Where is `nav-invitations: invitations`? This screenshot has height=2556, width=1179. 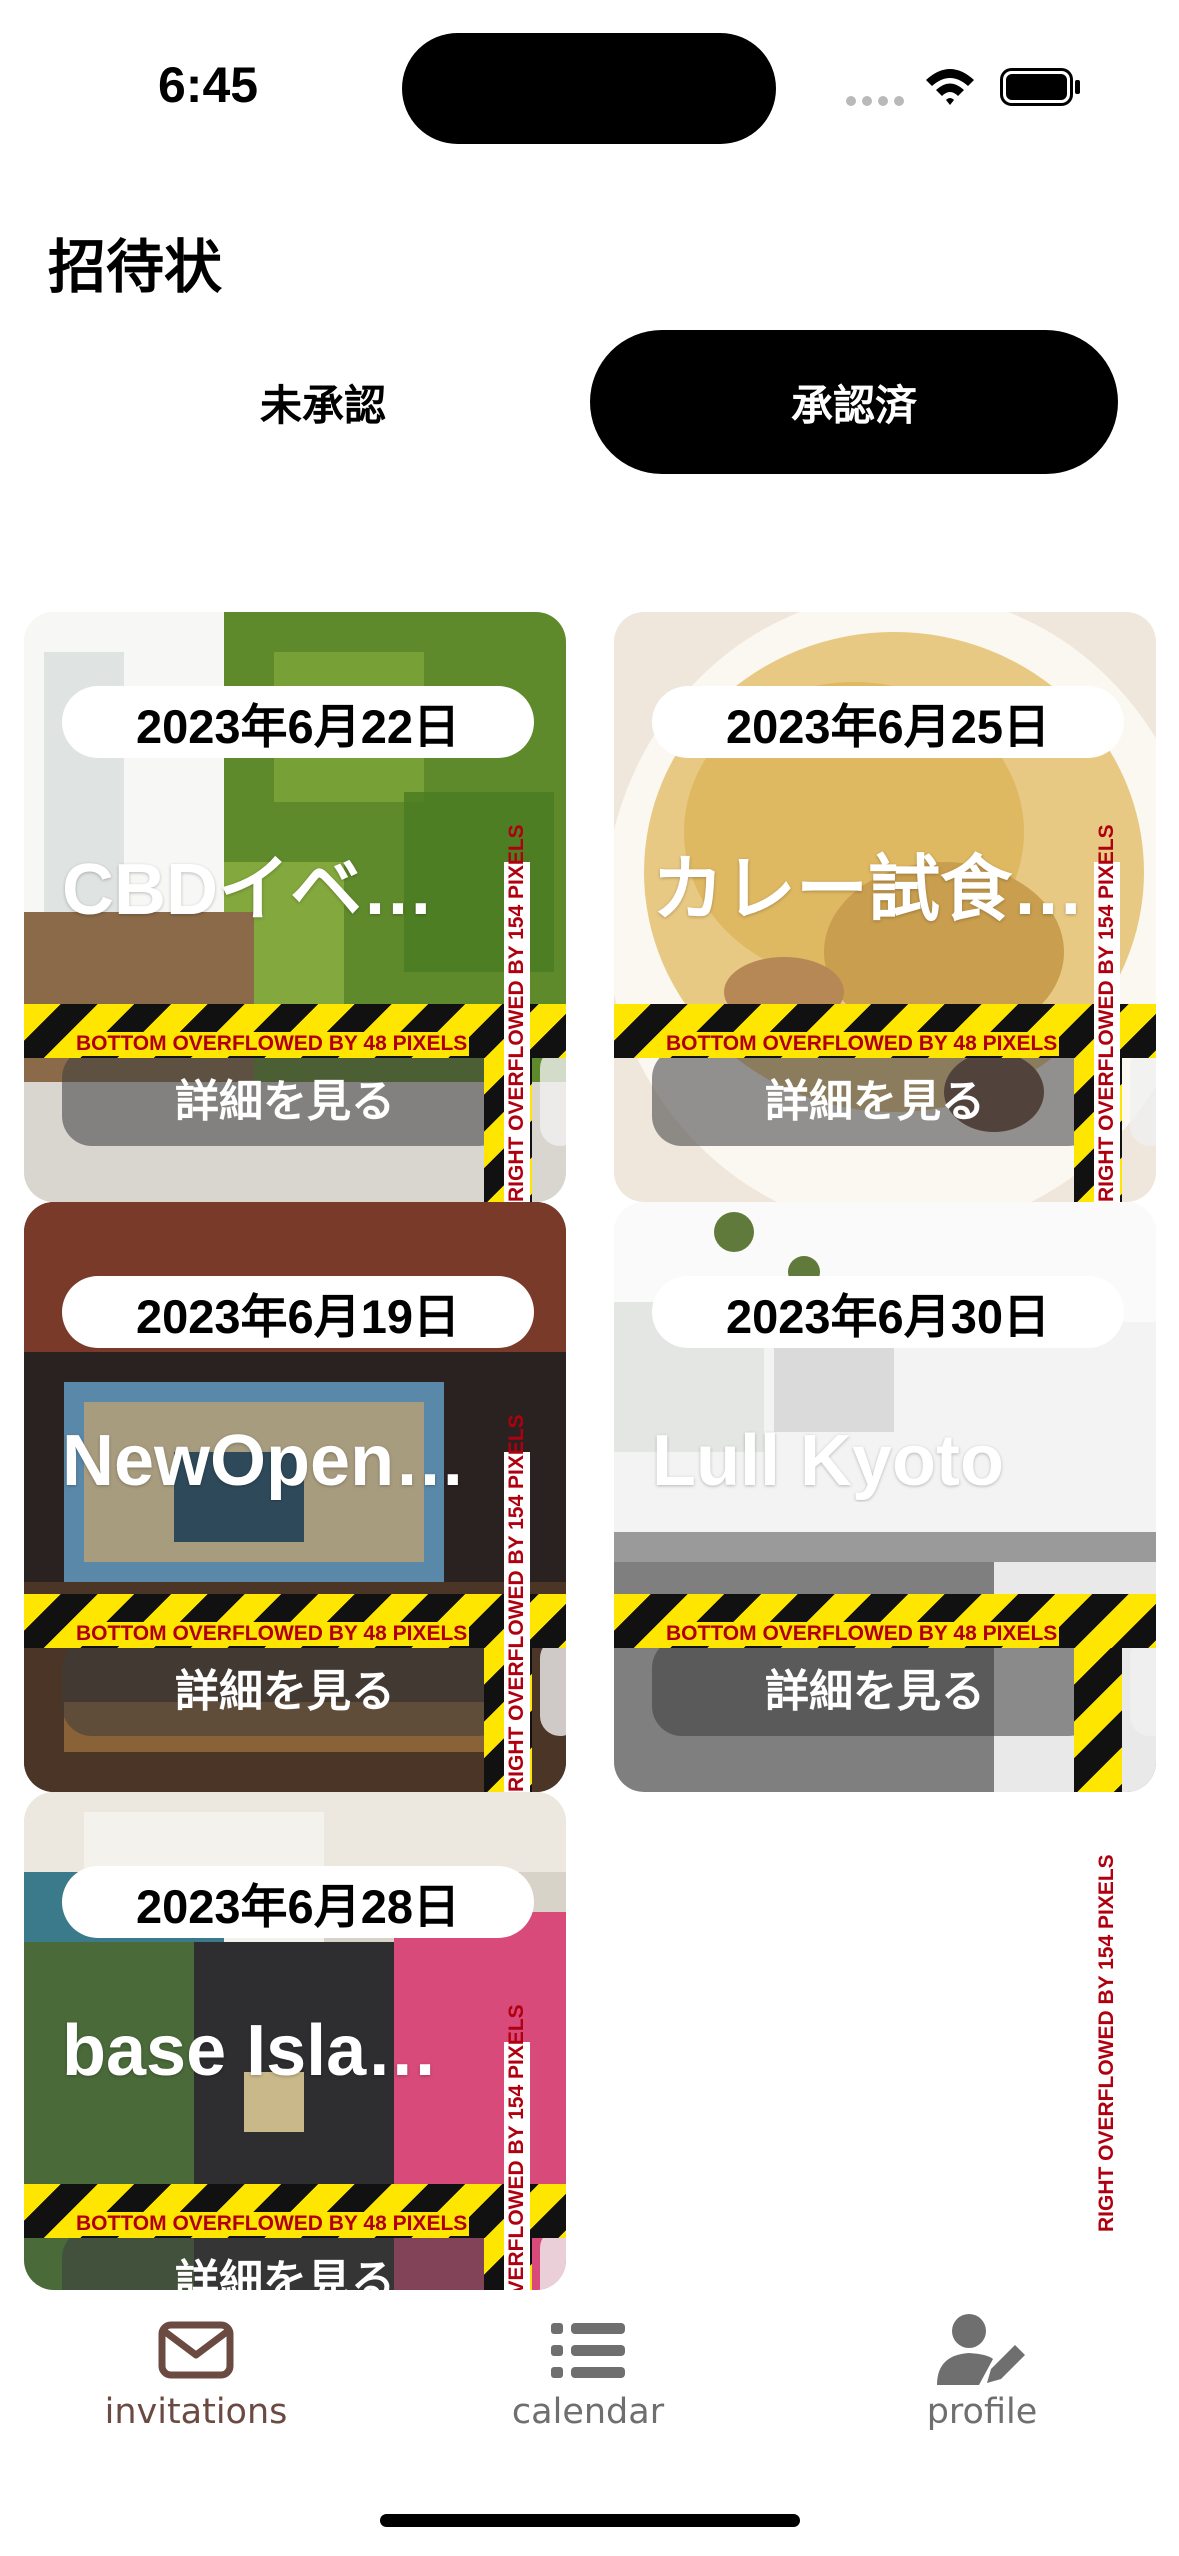
nav-invitations: invitations is located at coordinates (196, 2371).